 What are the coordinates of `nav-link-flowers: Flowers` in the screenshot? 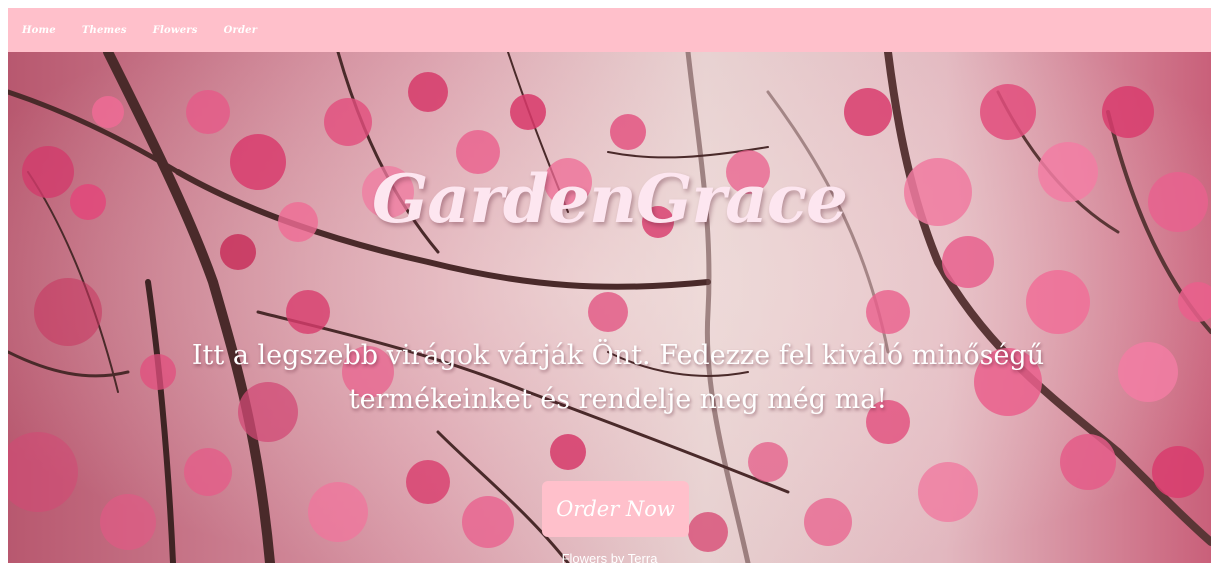 It's located at (175, 30).